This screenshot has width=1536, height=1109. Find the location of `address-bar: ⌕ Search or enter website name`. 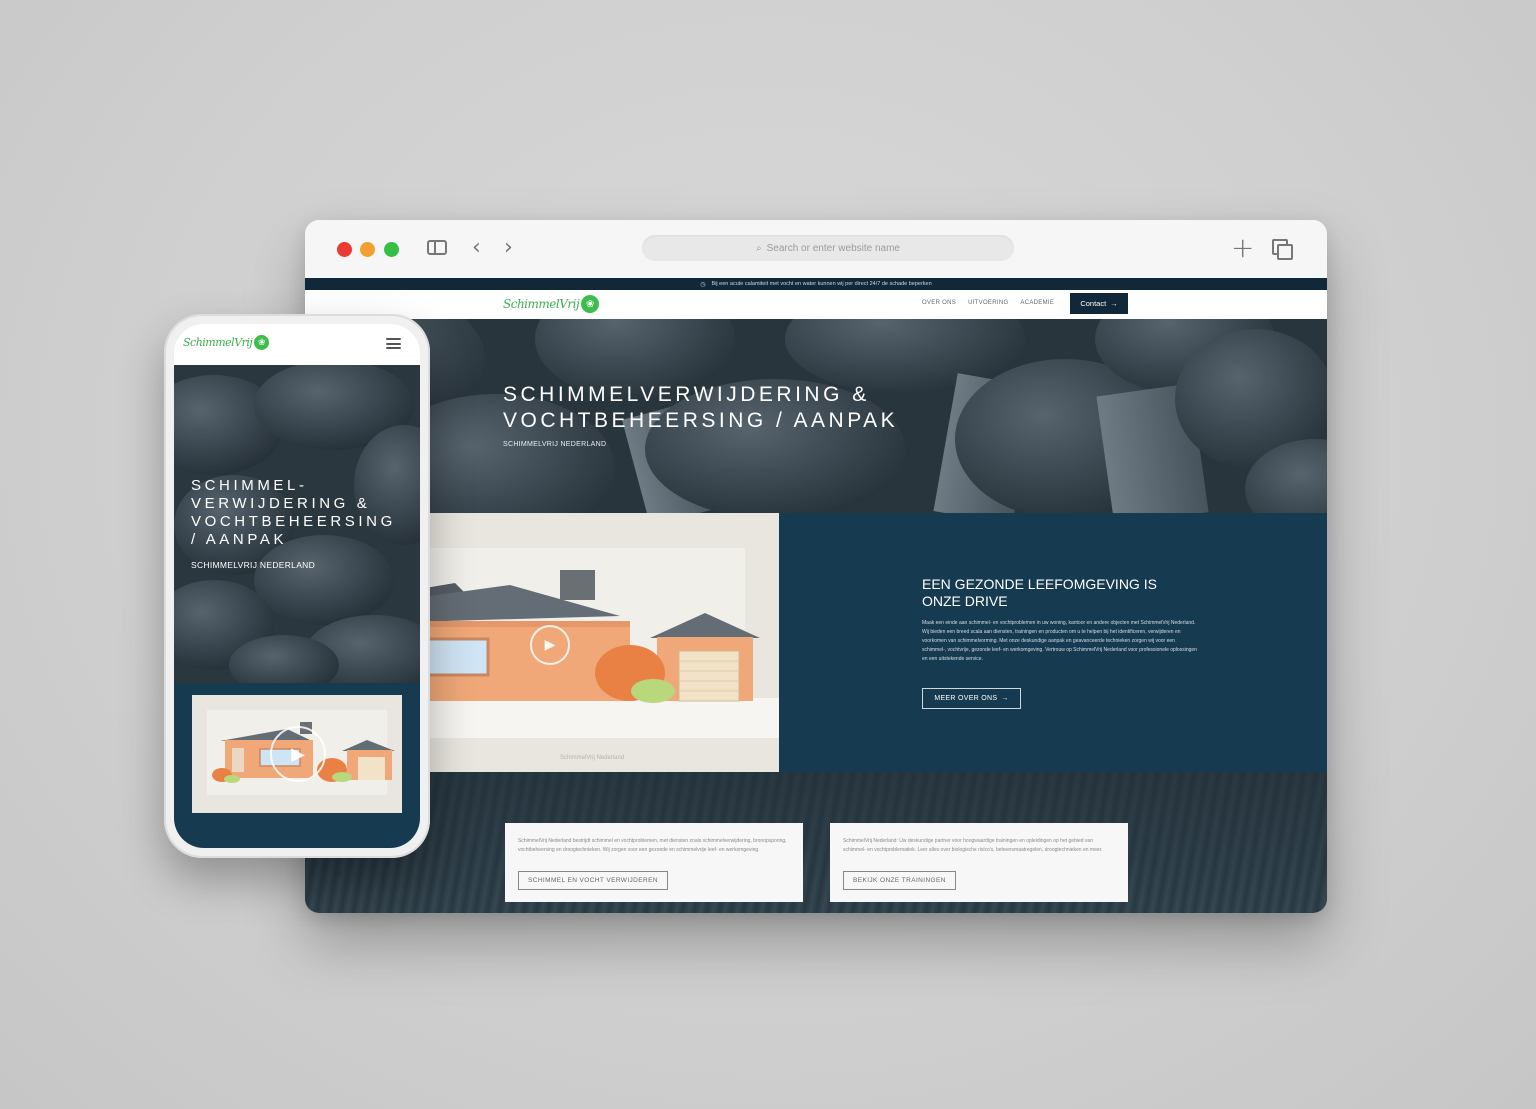

address-bar: ⌕ Search or enter website name is located at coordinates (828, 248).